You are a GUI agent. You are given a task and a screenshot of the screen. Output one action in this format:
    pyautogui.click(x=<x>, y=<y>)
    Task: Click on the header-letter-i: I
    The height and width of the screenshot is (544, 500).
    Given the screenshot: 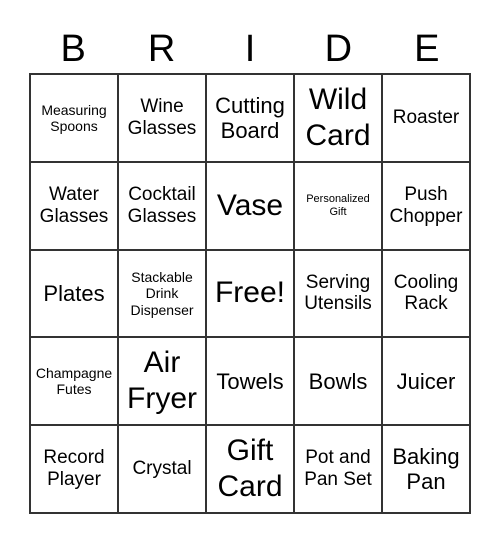 What is the action you would take?
    pyautogui.click(x=250, y=49)
    